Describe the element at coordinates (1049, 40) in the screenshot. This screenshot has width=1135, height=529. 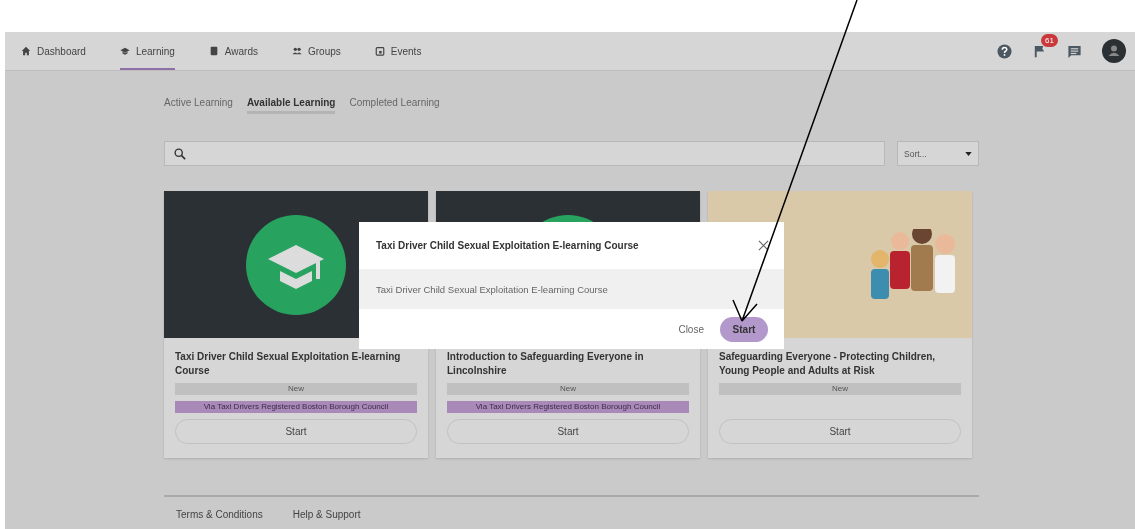
I see `notification-badge: 61` at that location.